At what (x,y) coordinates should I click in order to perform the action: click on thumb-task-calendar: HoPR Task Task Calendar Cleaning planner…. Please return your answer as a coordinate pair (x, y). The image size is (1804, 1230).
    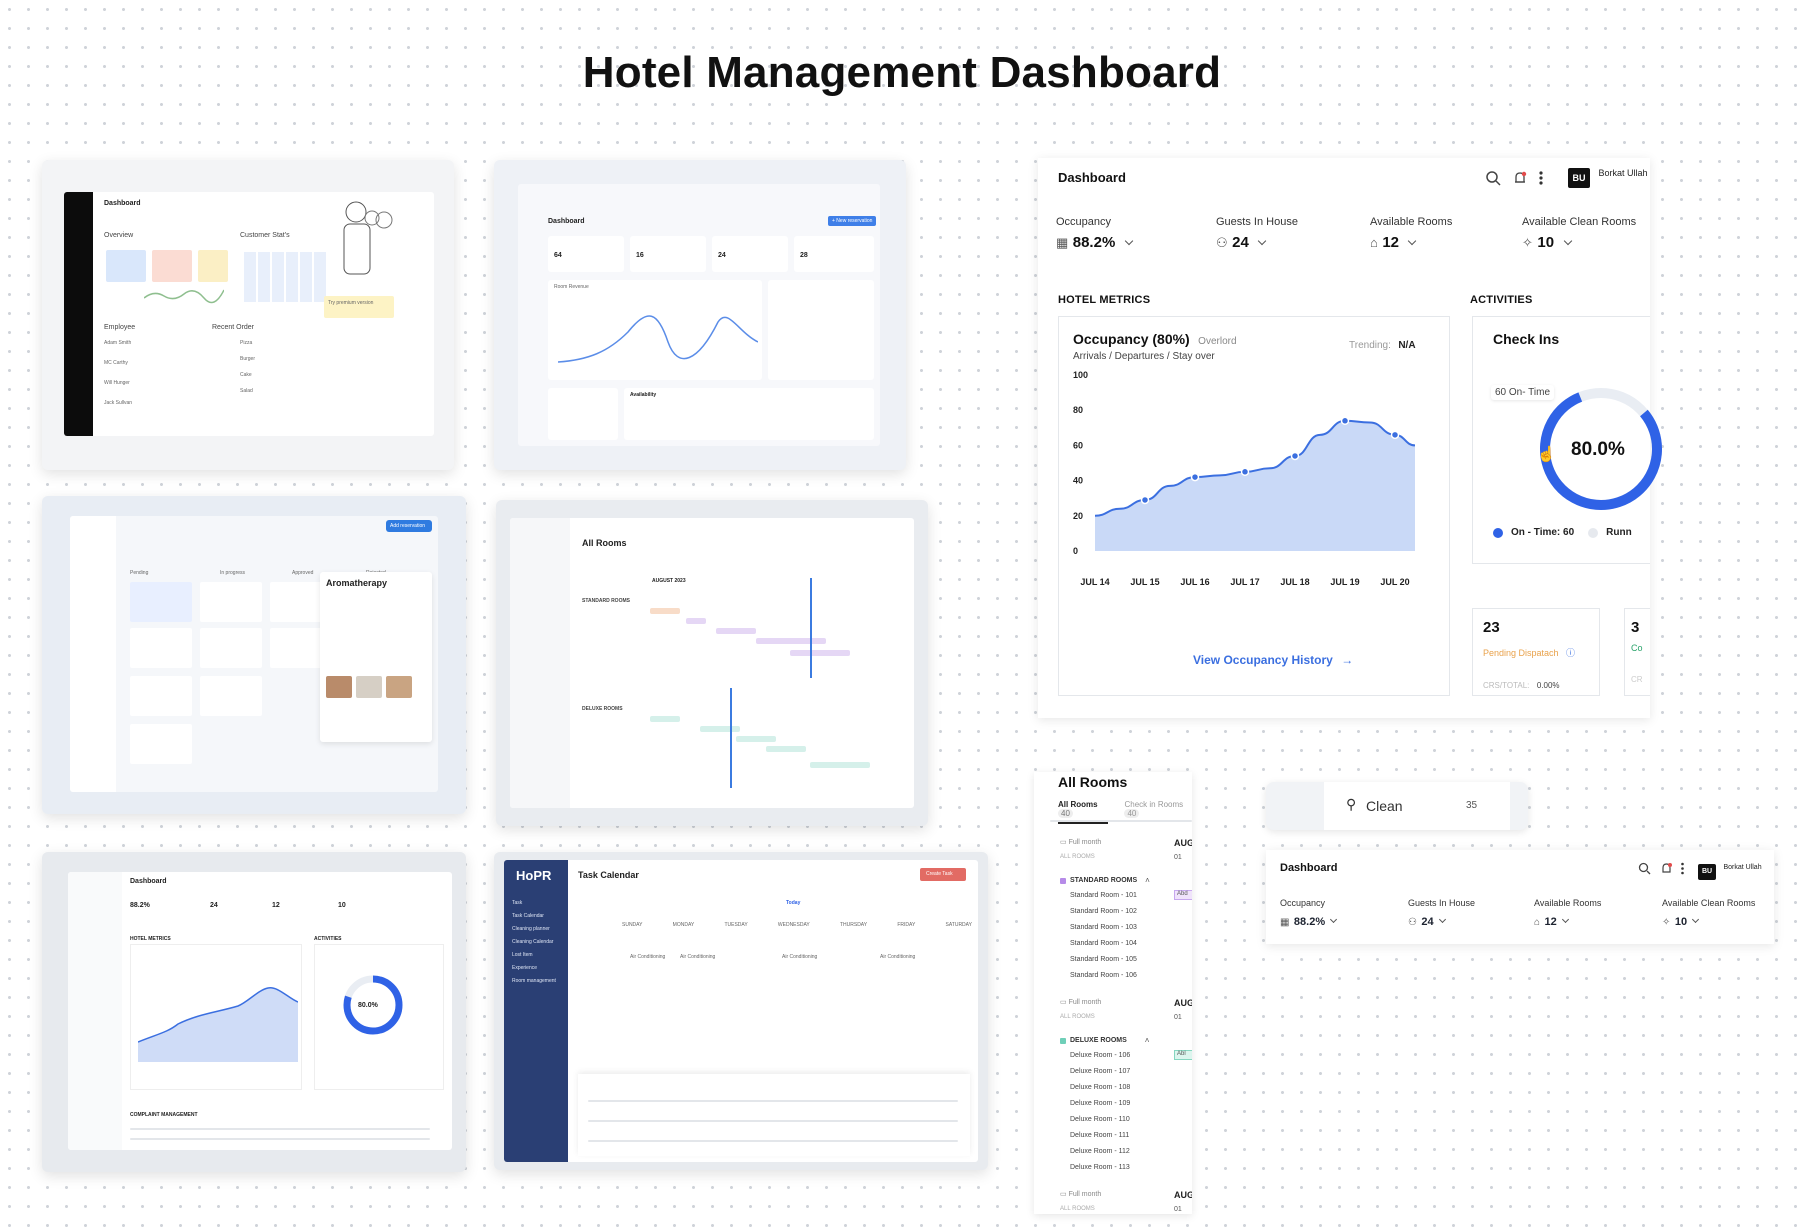
    Looking at the image, I should click on (741, 1011).